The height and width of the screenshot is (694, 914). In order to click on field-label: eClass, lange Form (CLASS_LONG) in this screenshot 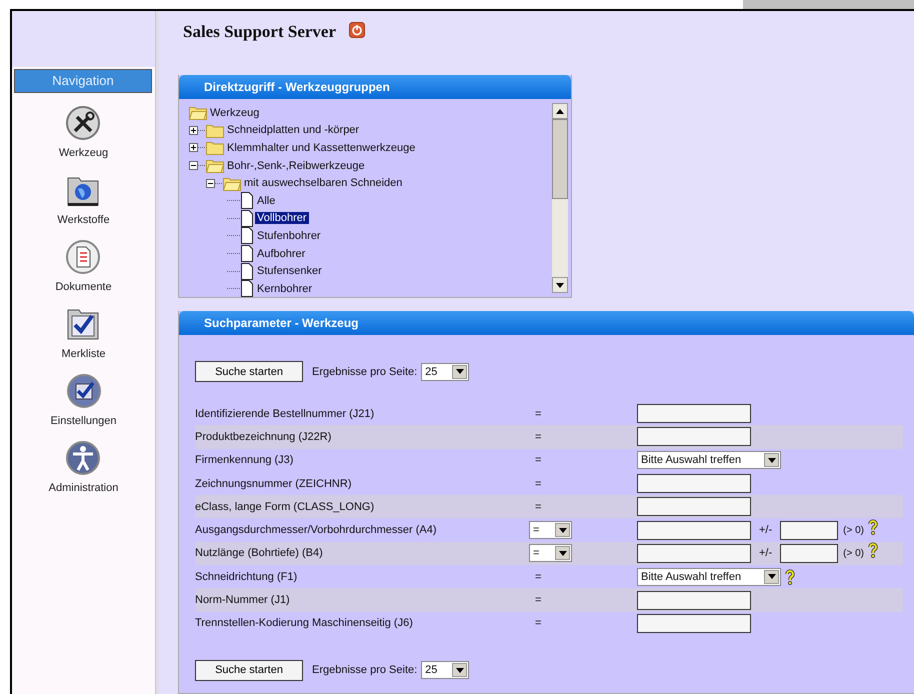, I will do `click(285, 506)`.